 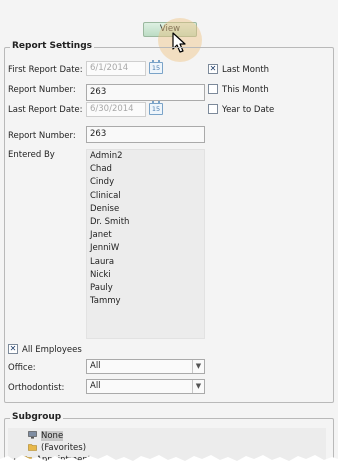 What do you see at coordinates (36, 388) in the screenshot?
I see `orthodontist-label: Orthodontist:` at bounding box center [36, 388].